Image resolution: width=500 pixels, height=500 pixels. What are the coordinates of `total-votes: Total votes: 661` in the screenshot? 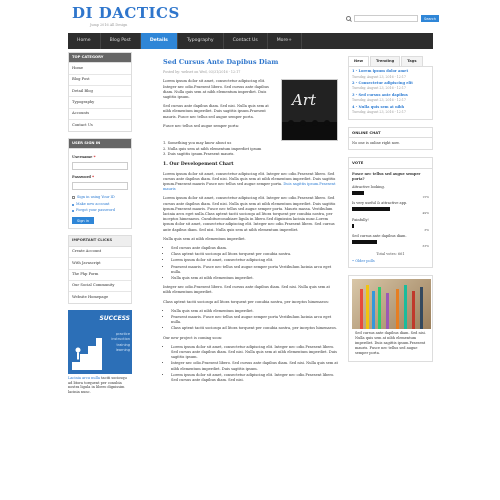 It's located at (390, 253).